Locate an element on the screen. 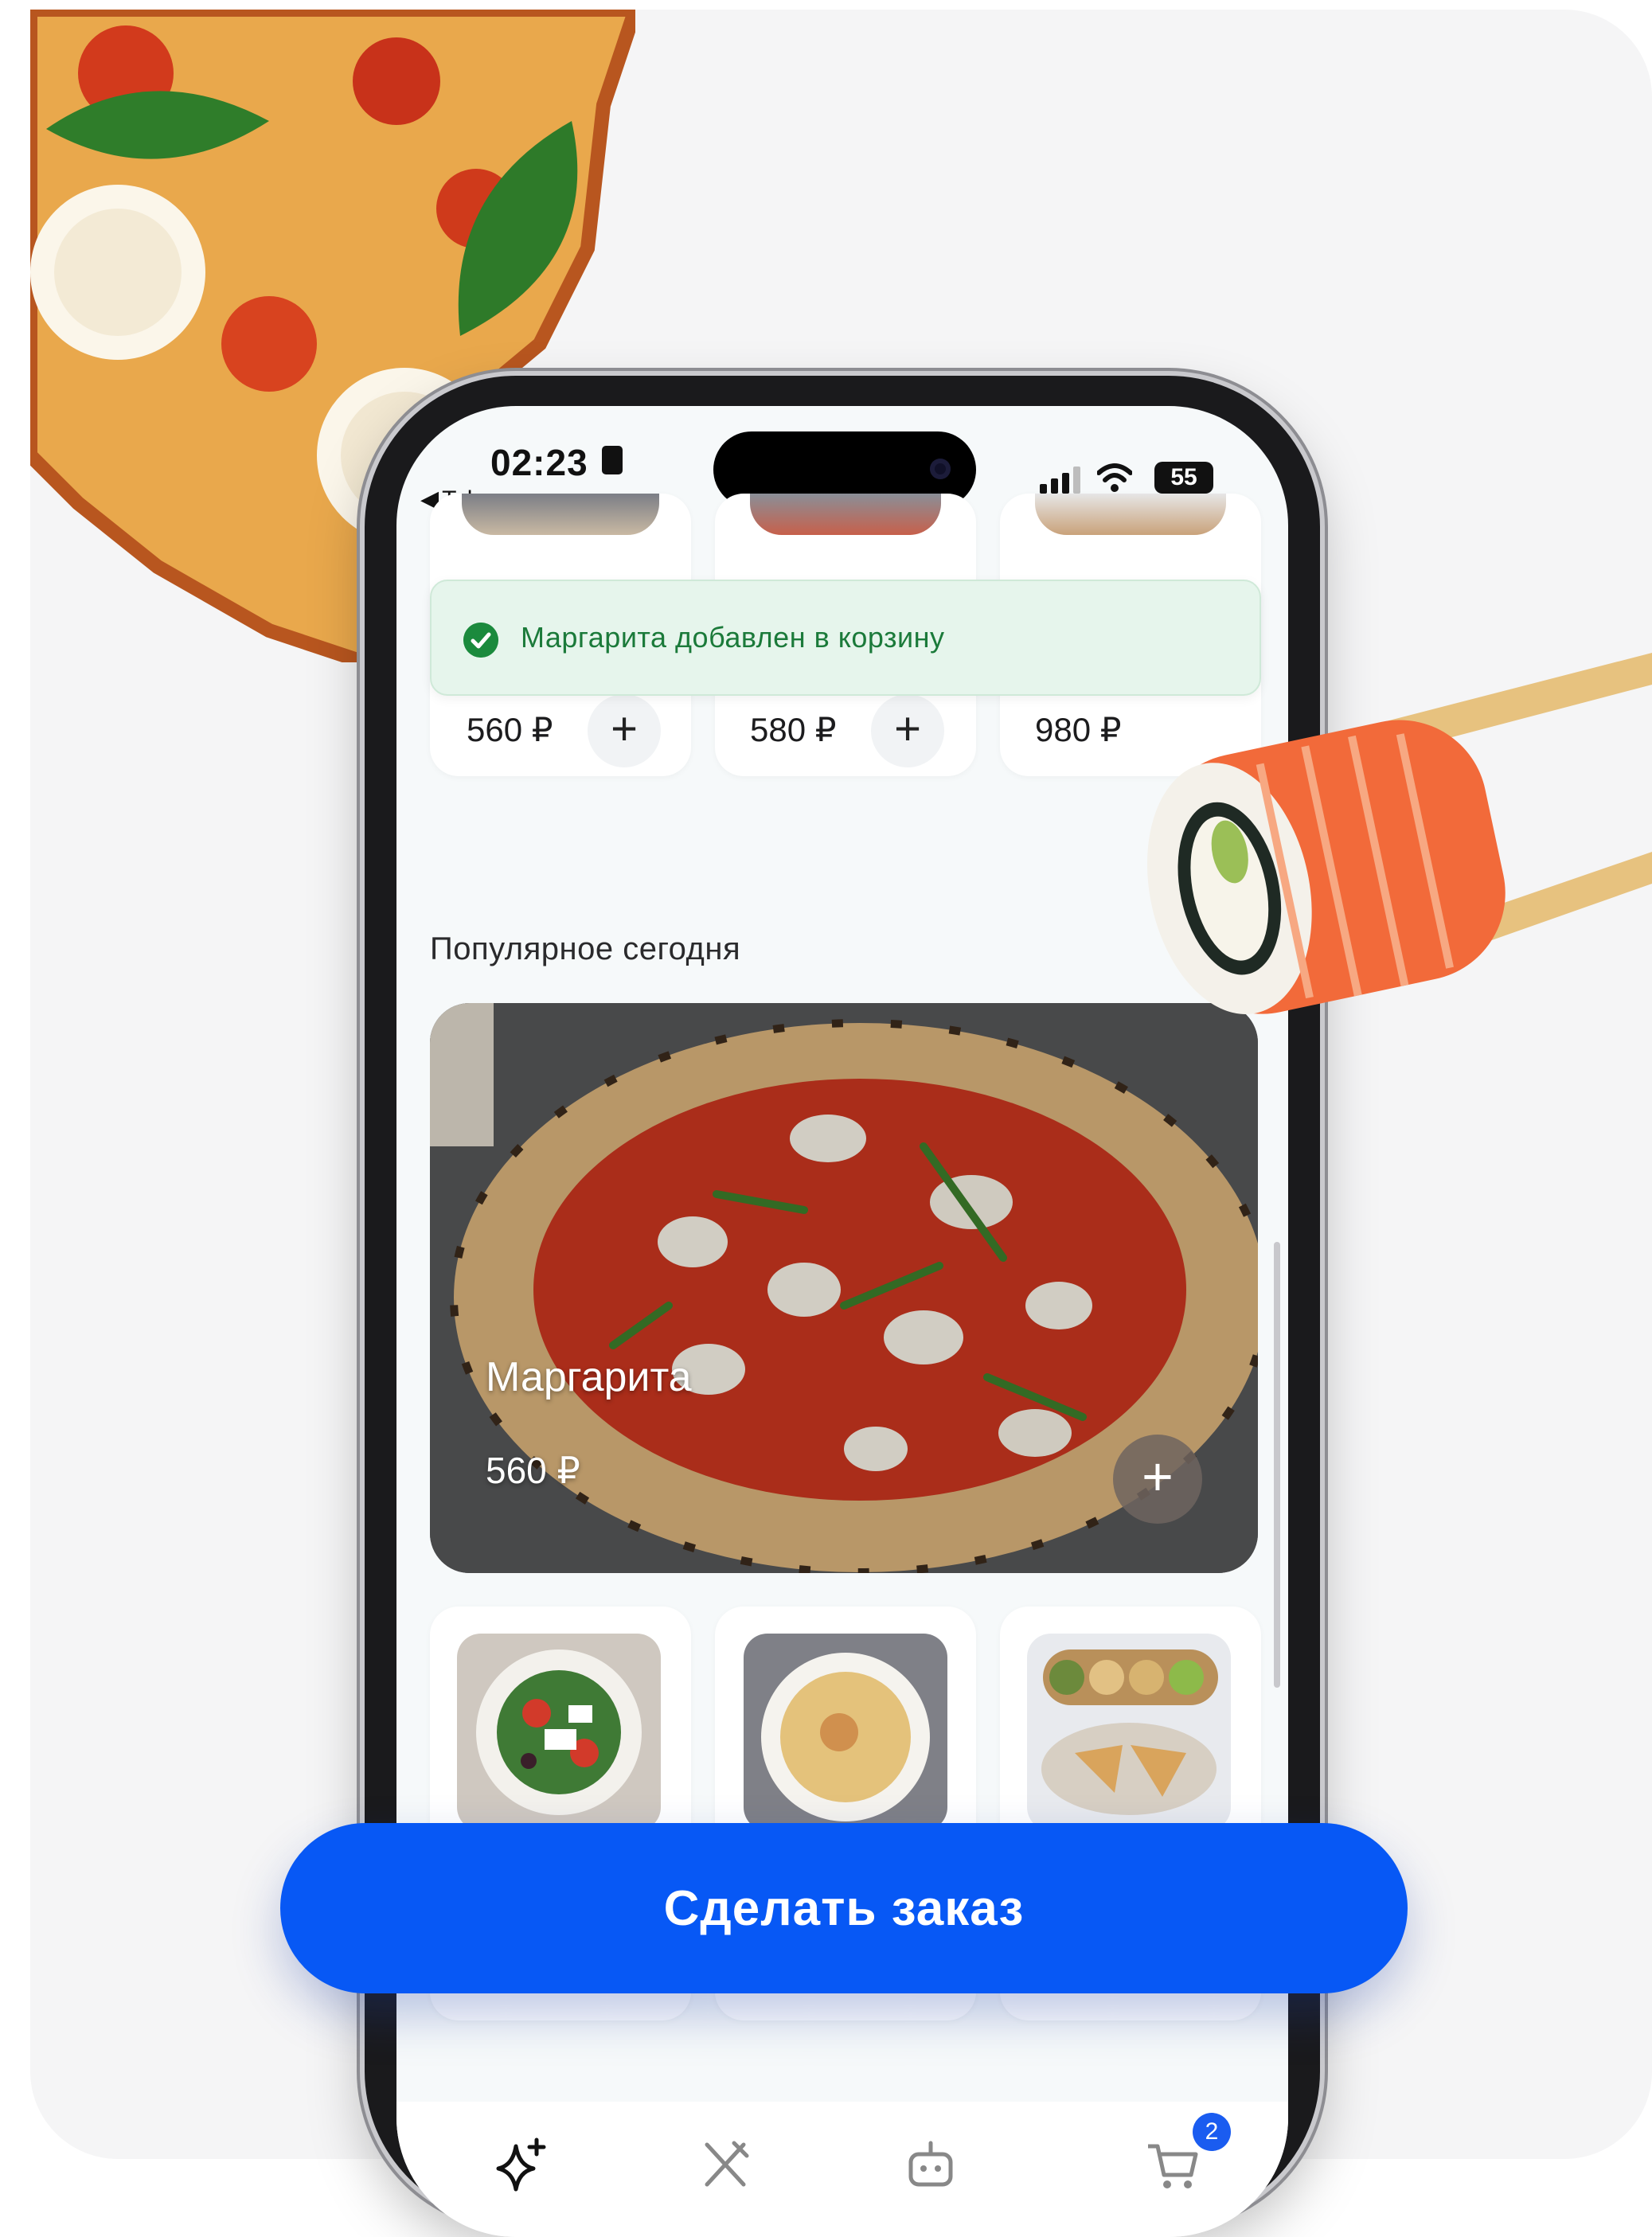 The image size is (1652, 2237). robot-icon is located at coordinates (930, 2164).